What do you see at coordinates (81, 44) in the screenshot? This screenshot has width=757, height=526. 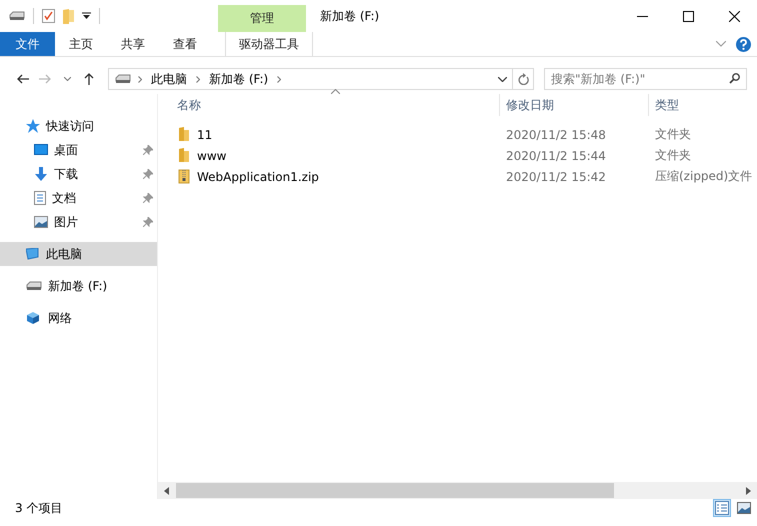 I see `ribbon-tab: 主页` at bounding box center [81, 44].